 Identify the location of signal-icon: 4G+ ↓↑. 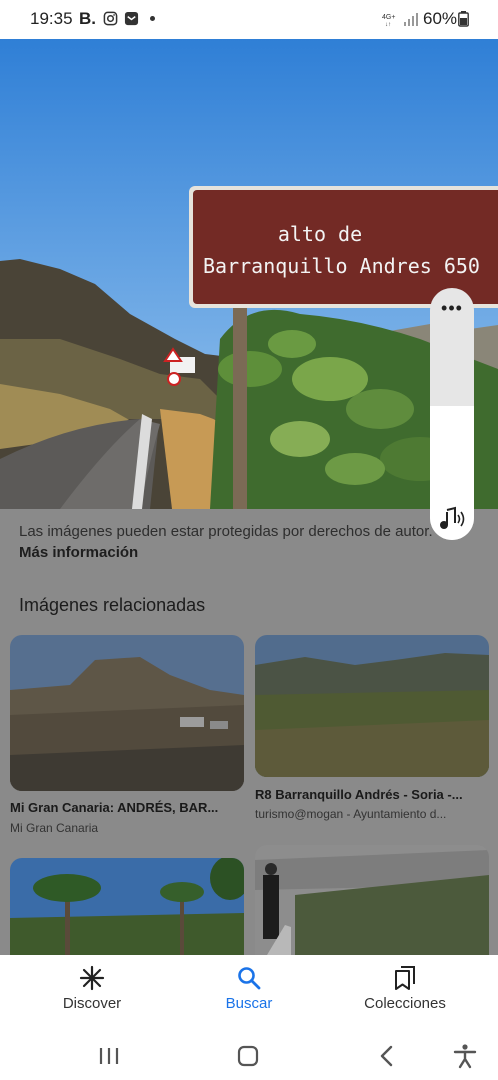
(400, 20).